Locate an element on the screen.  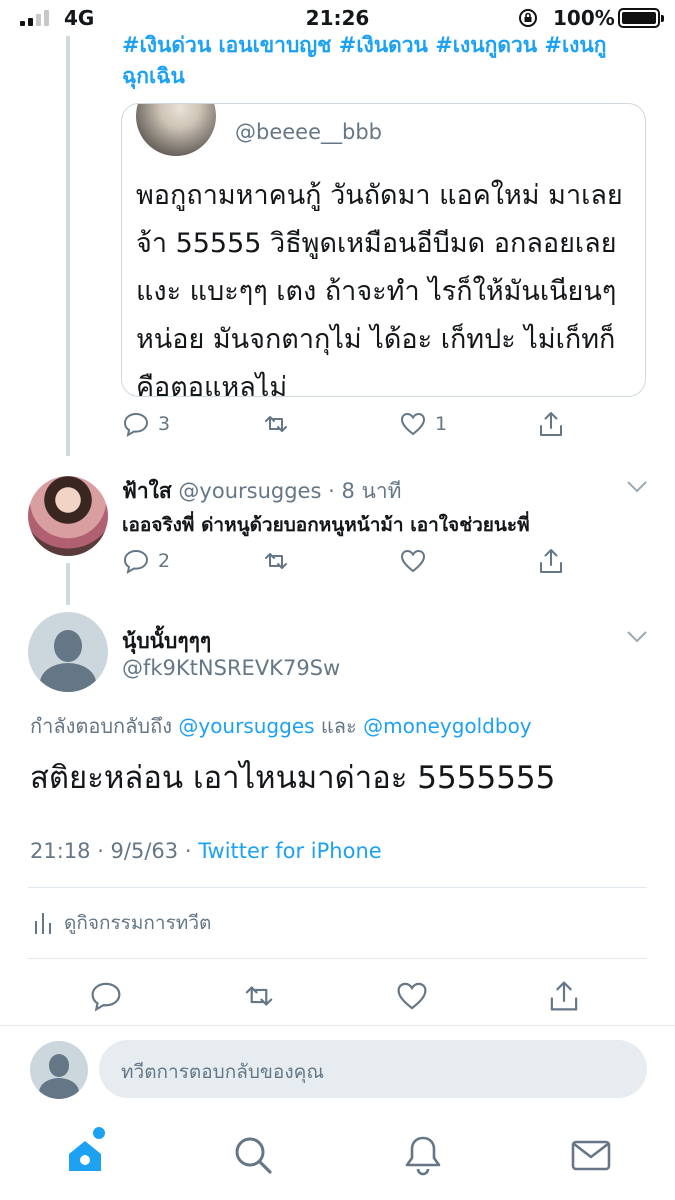
current-user-avatar is located at coordinates (59, 1070).